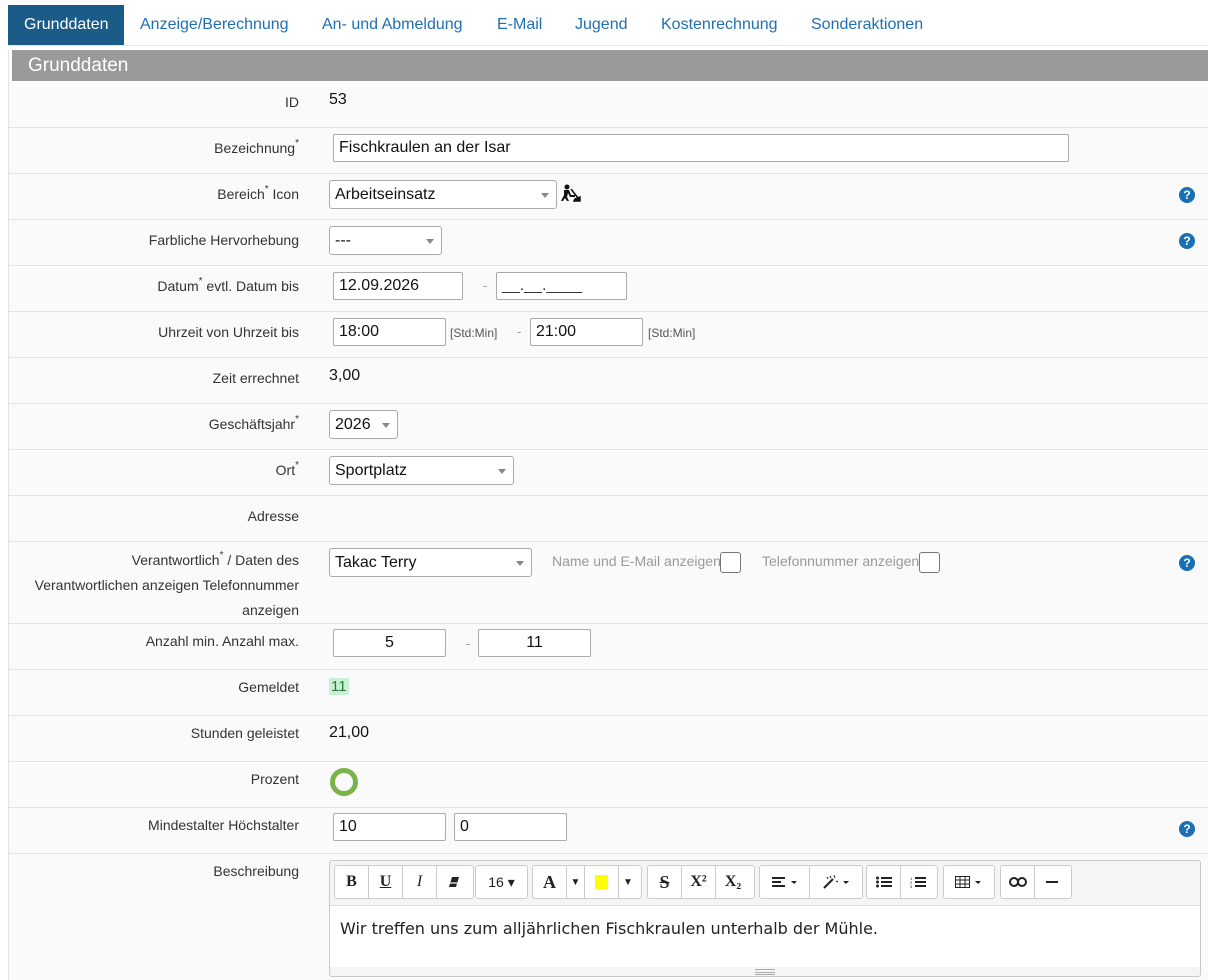 Image resolution: width=1208 pixels, height=980 pixels. Describe the element at coordinates (389, 332) in the screenshot. I see `uhrzeit-von-input: 18:00` at that location.